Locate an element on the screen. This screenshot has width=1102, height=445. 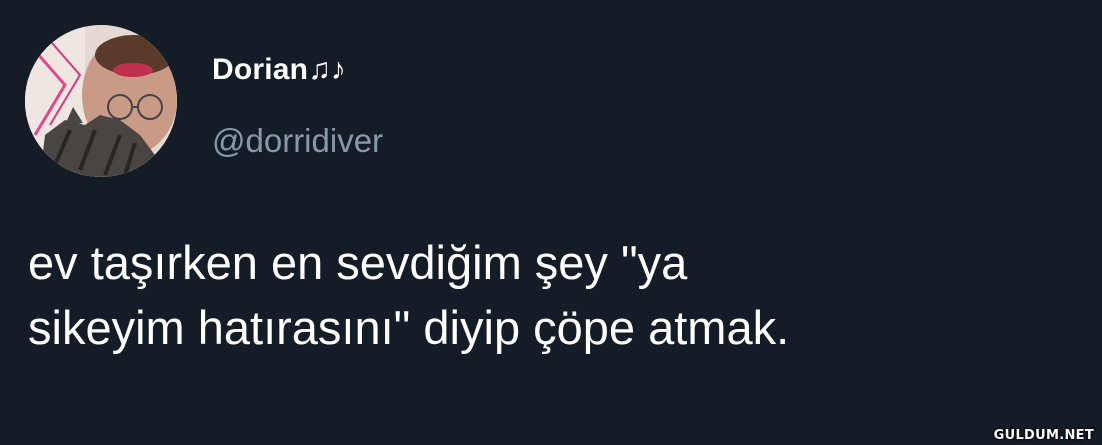
watermark: GULDUM.NET is located at coordinates (1043, 435).